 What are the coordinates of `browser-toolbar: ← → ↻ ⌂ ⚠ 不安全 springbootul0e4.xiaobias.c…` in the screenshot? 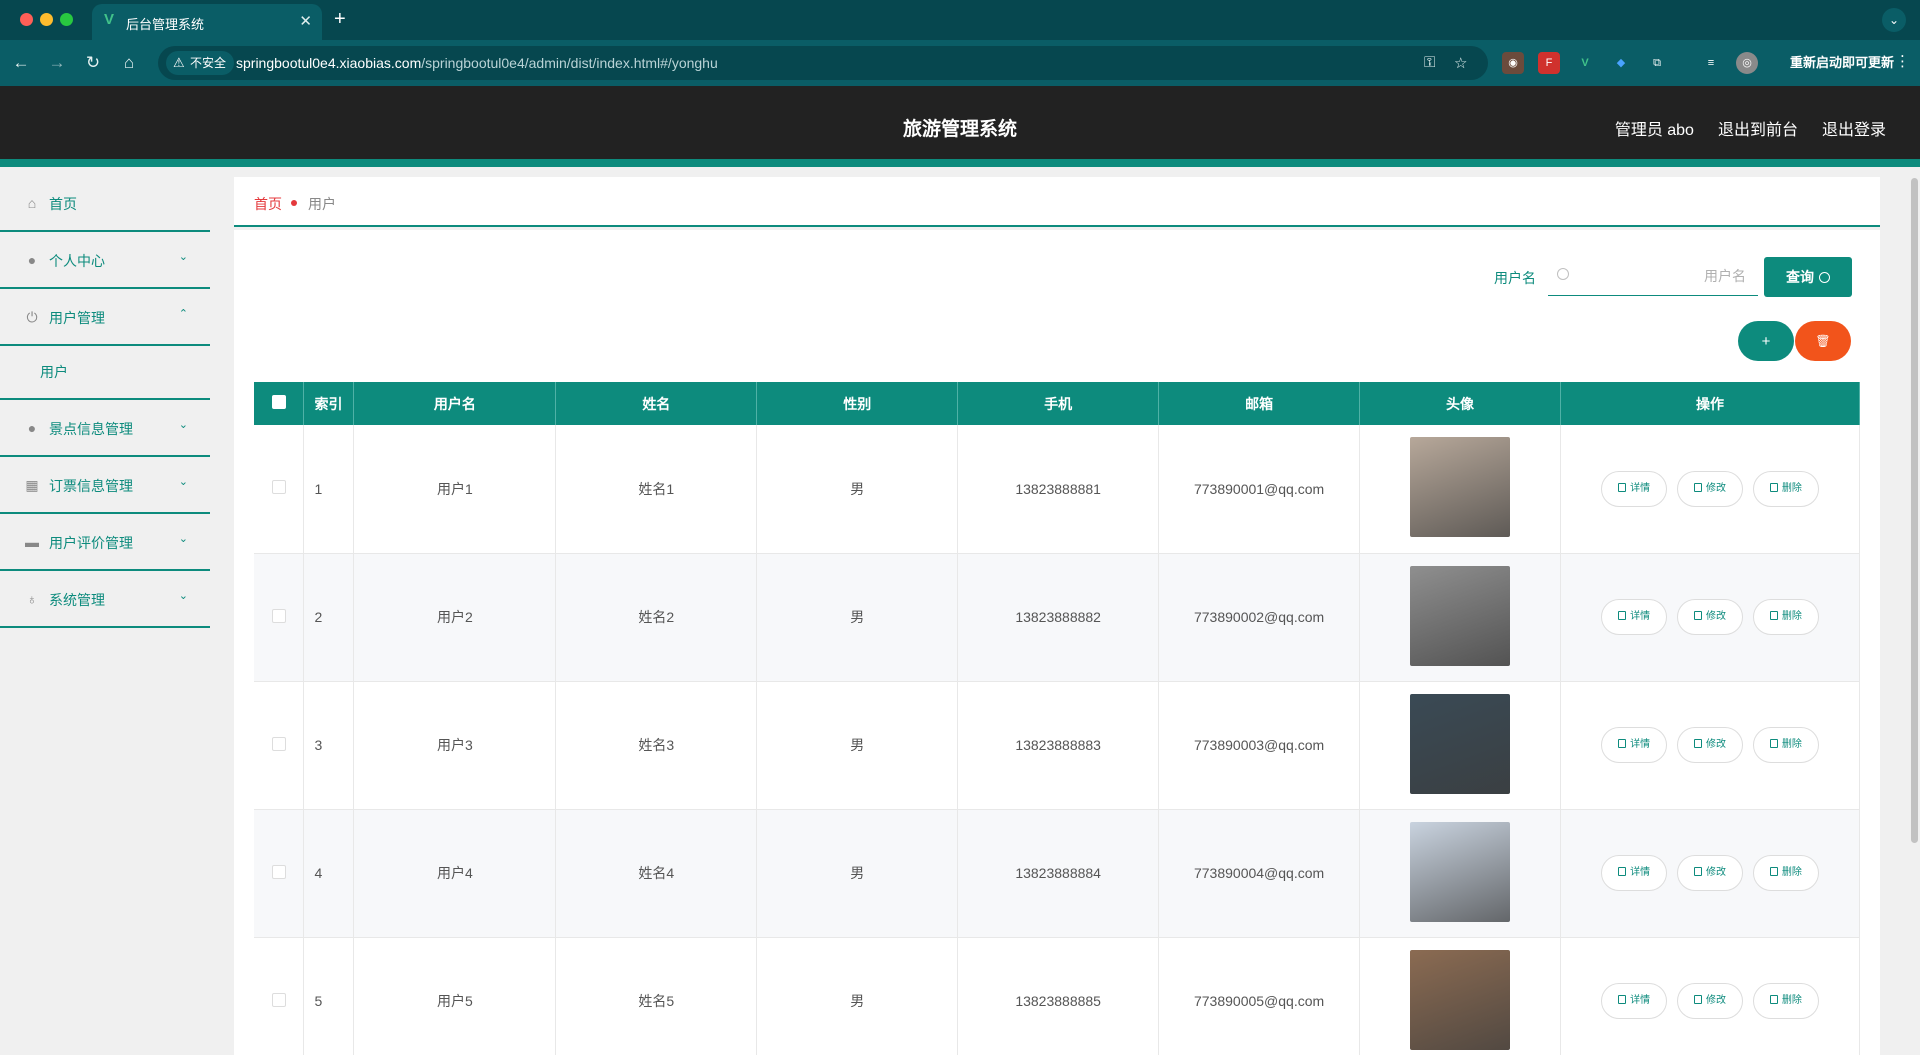 It's located at (960, 63).